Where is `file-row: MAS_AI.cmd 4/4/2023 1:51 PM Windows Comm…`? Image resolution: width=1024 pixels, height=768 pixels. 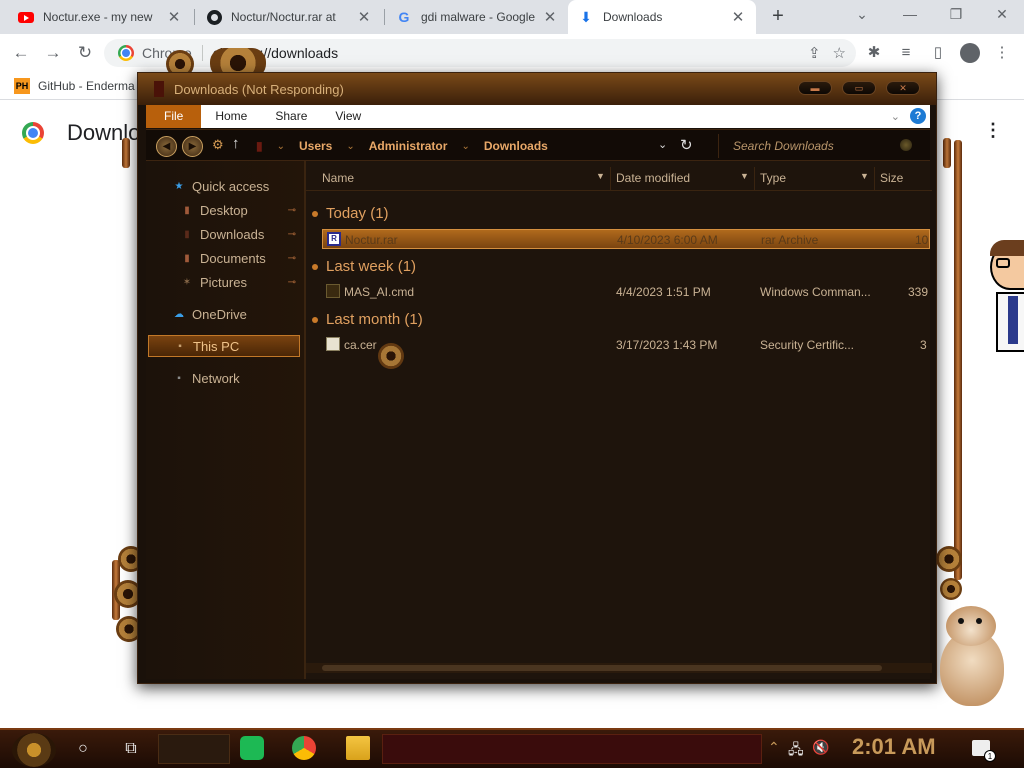
file-row: MAS_AI.cmd 4/4/2023 1:51 PM Windows Comm… is located at coordinates (626, 292).